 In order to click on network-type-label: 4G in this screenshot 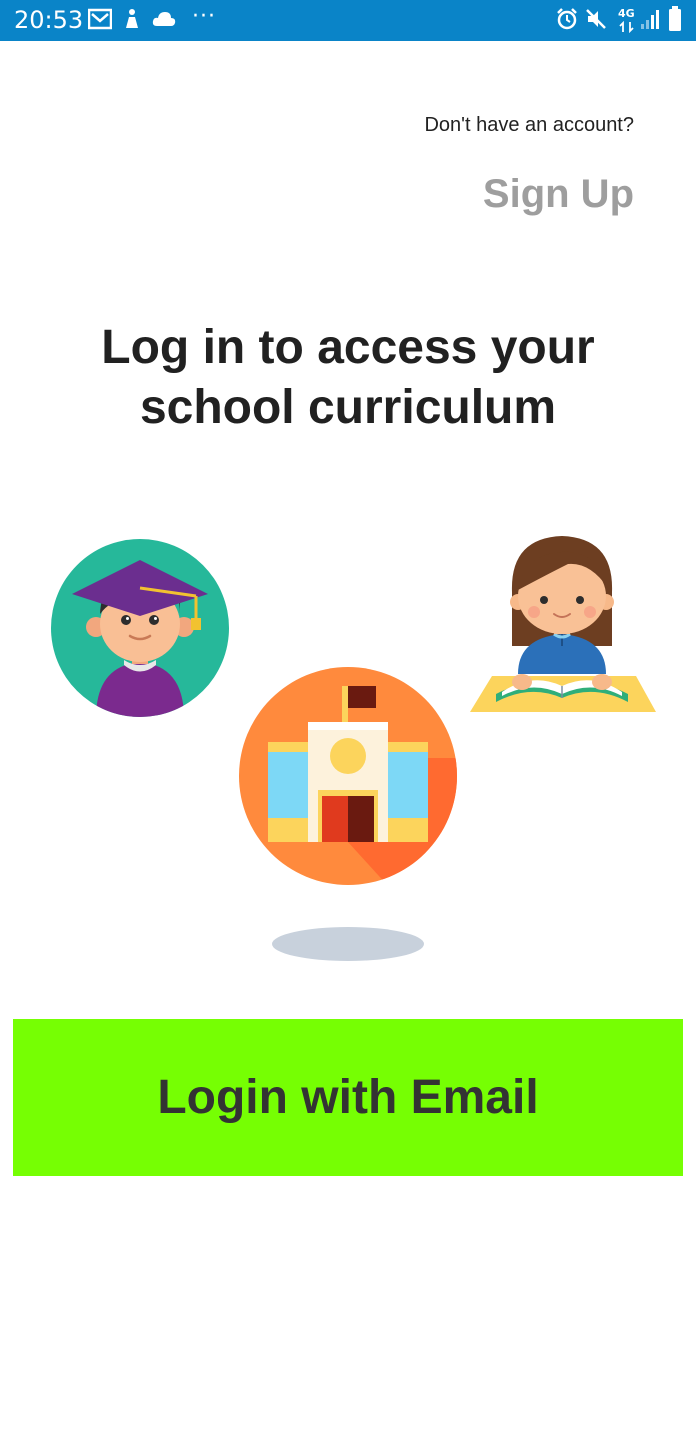, I will do `click(626, 13)`.